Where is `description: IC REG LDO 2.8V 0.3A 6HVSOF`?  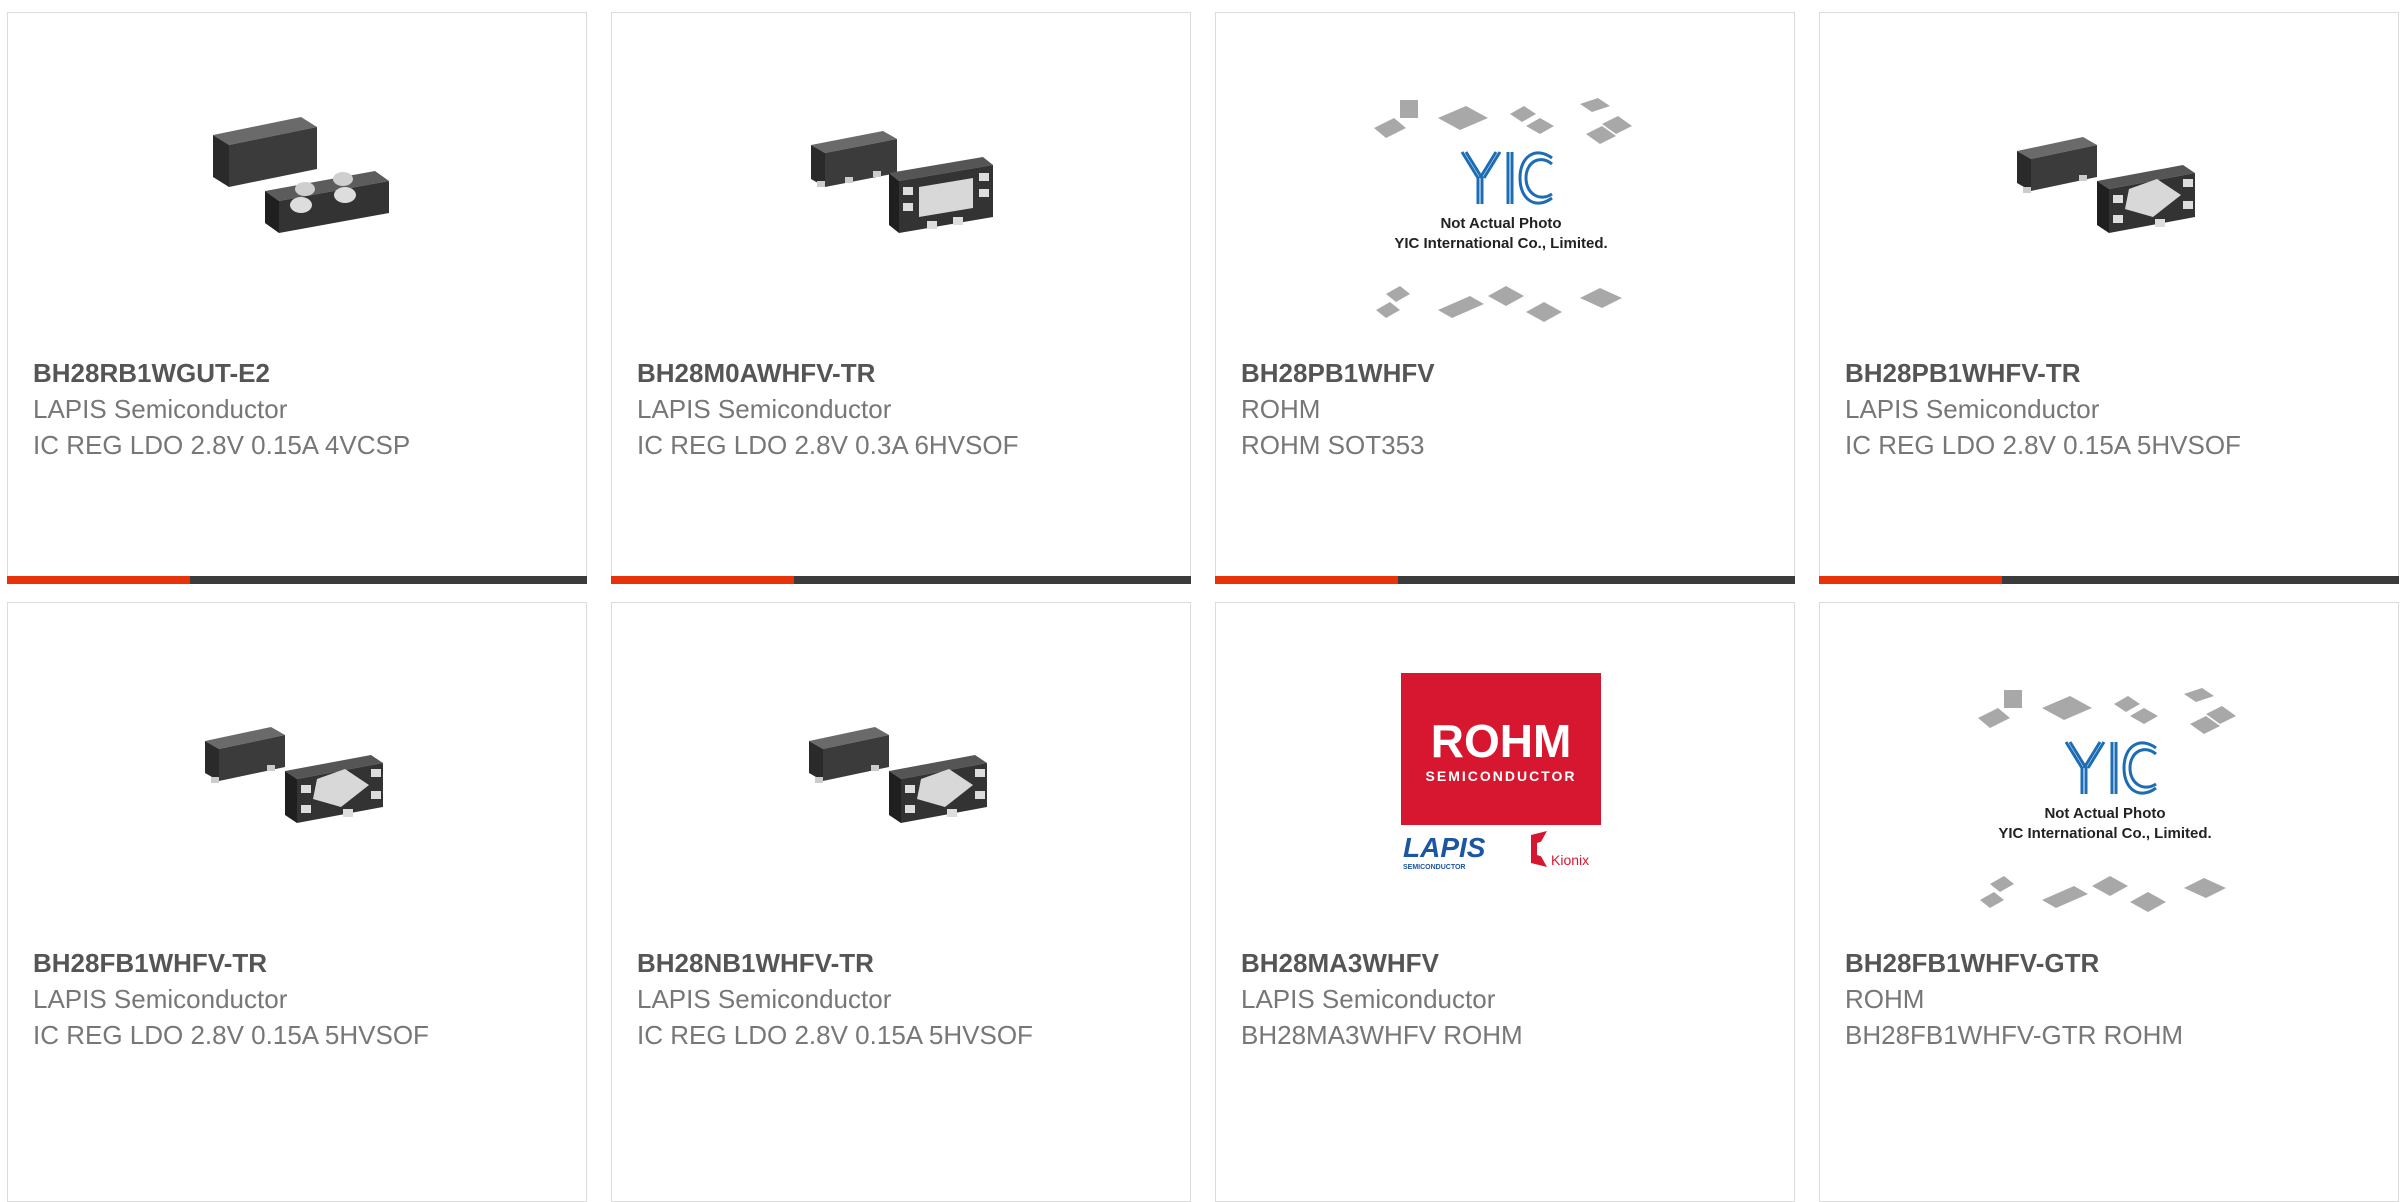 description: IC REG LDO 2.8V 0.3A 6HVSOF is located at coordinates (828, 445).